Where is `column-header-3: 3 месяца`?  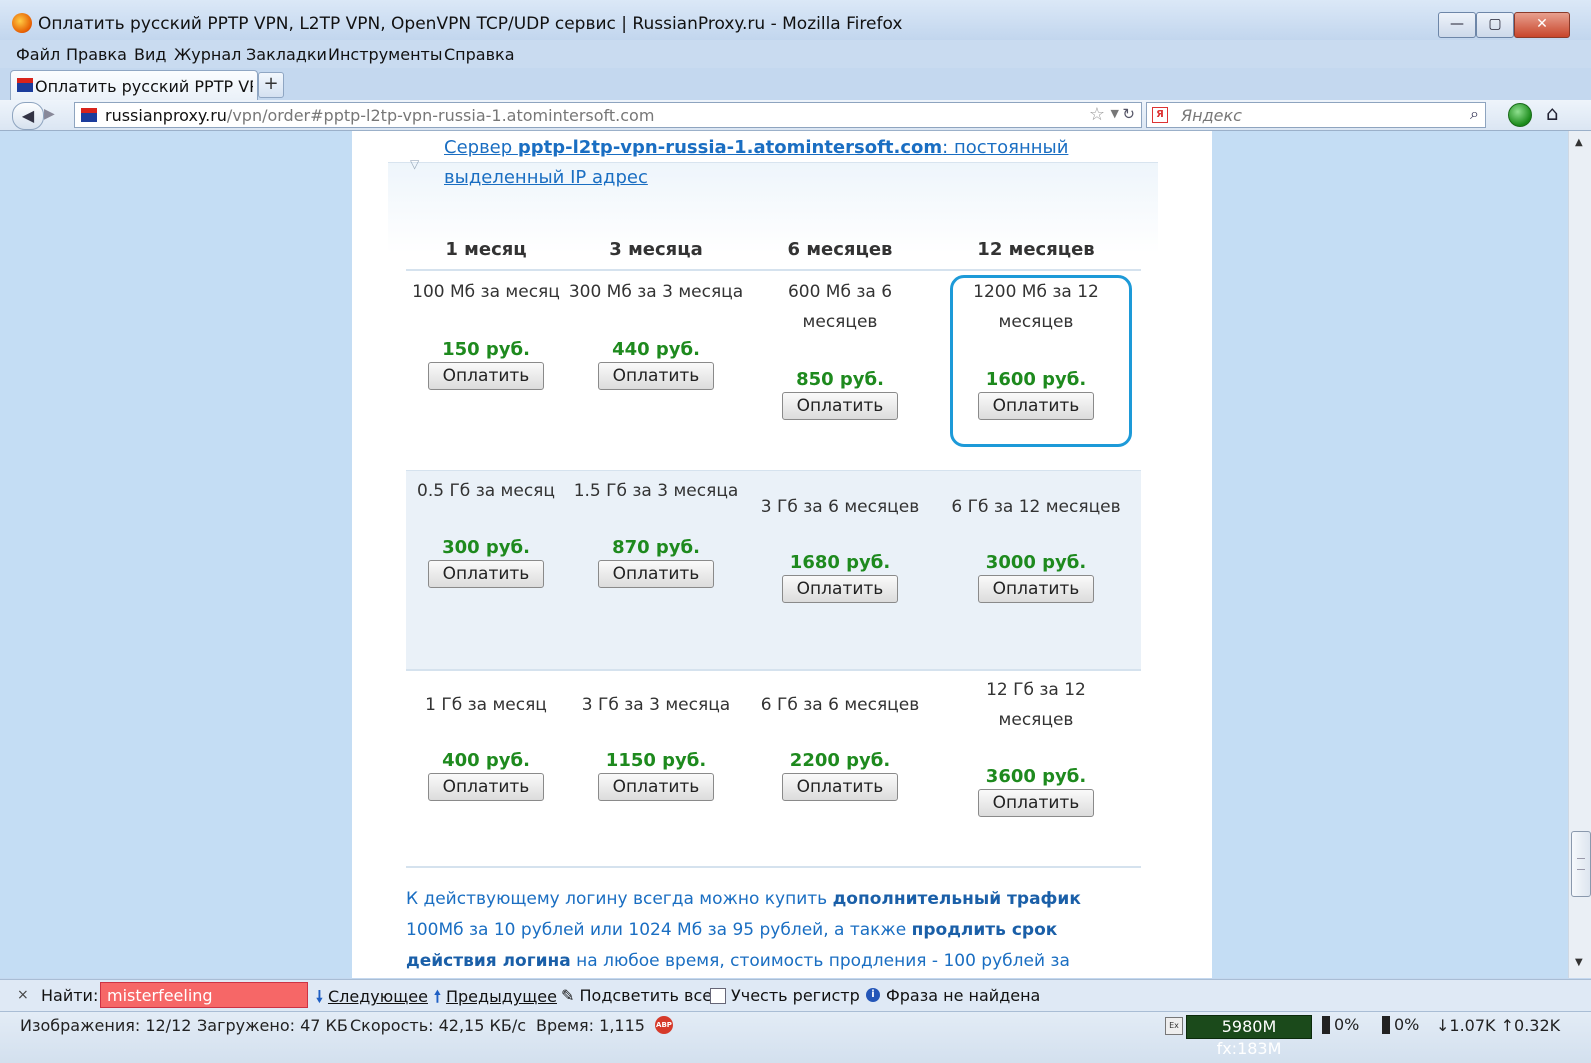
column-header-3: 3 месяца is located at coordinates (656, 249).